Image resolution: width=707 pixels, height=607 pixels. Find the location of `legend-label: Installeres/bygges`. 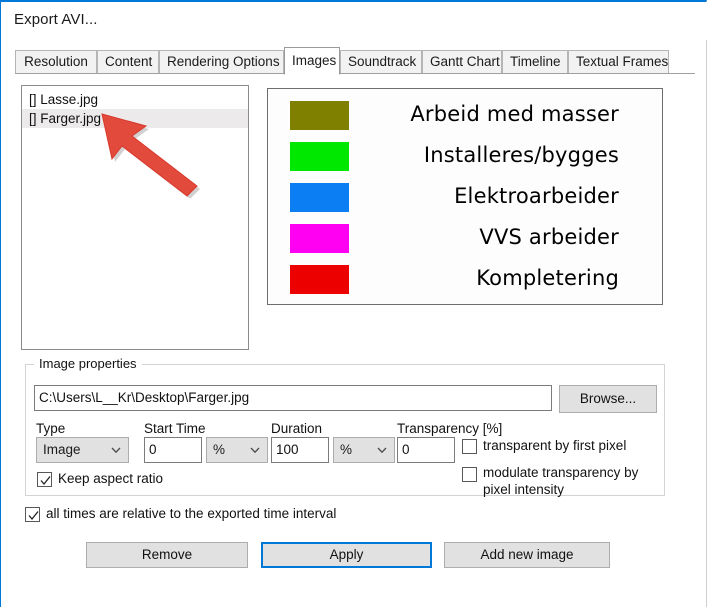

legend-label: Installeres/bygges is located at coordinates (521, 155).